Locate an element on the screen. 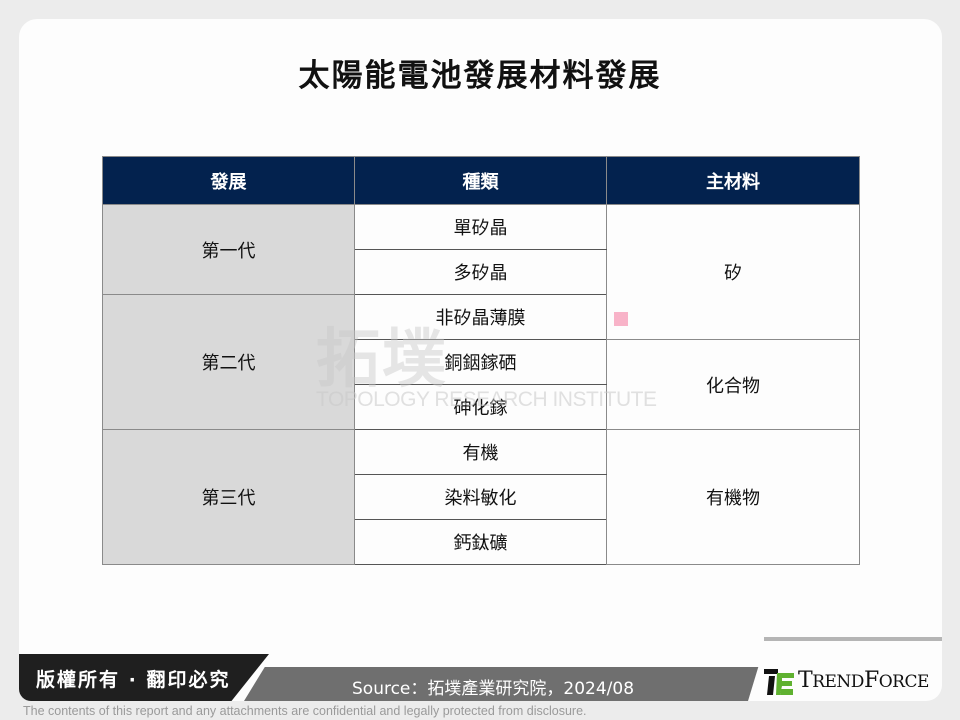 The height and width of the screenshot is (720, 960). type-cell: 染料敏化 is located at coordinates (480, 497).